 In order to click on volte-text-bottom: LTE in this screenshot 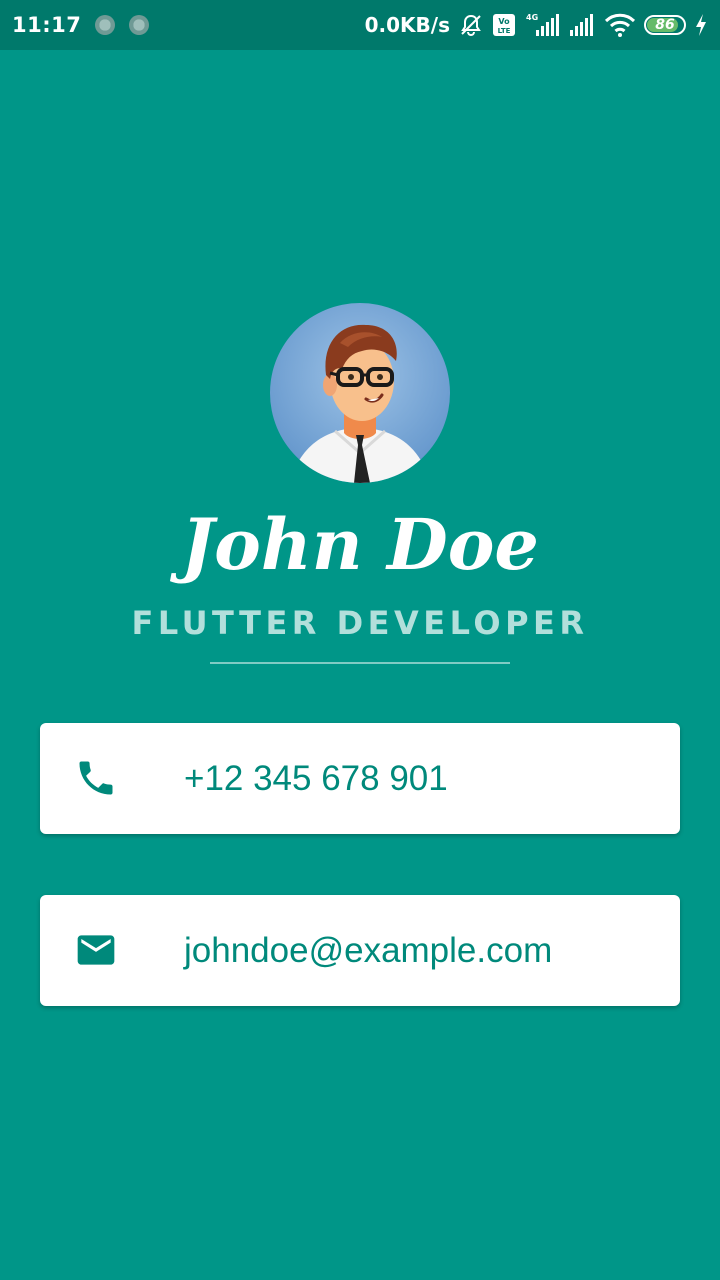, I will do `click(504, 31)`.